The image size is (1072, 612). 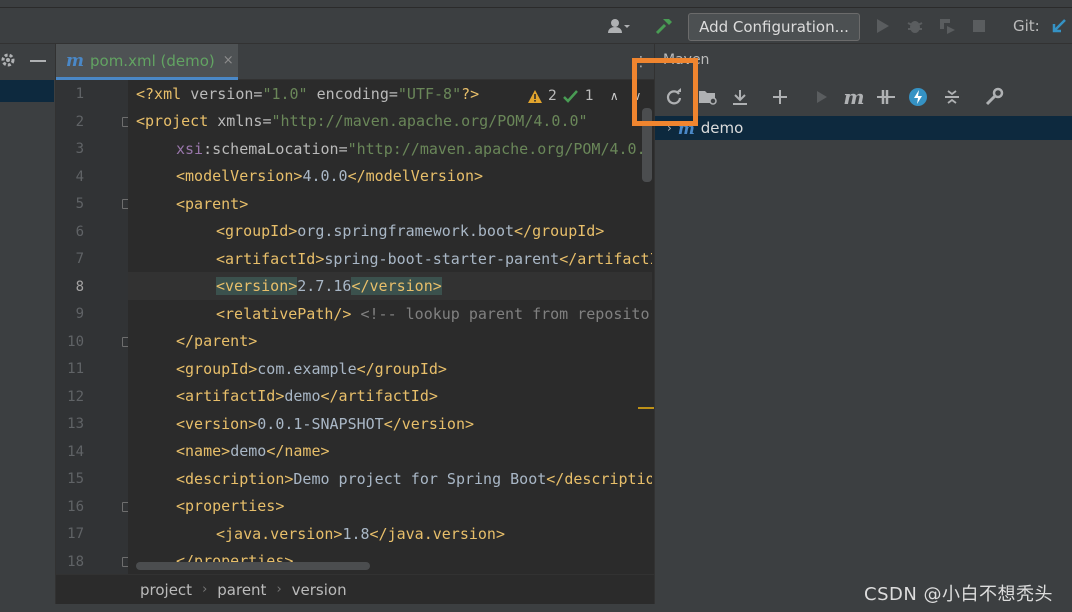 I want to click on watermark: CSDN @小白不想秃头, so click(x=959, y=594).